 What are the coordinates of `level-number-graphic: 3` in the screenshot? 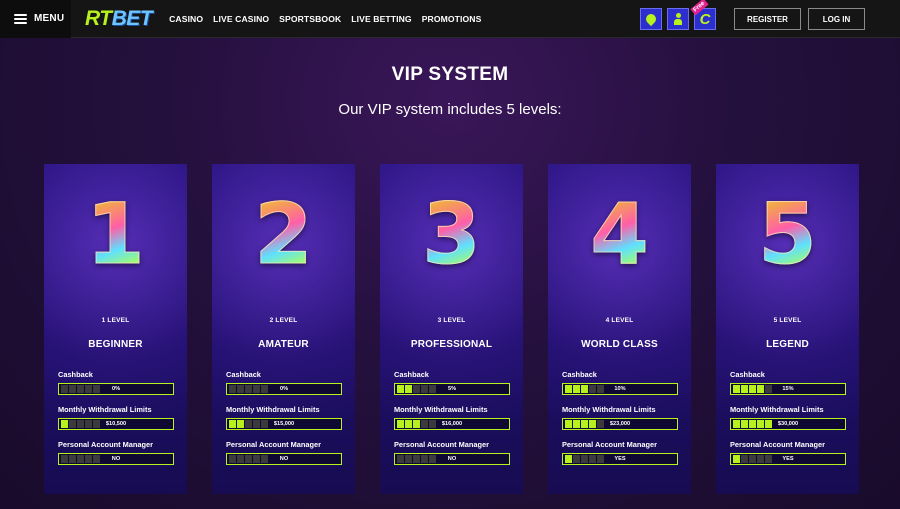 It's located at (451, 234).